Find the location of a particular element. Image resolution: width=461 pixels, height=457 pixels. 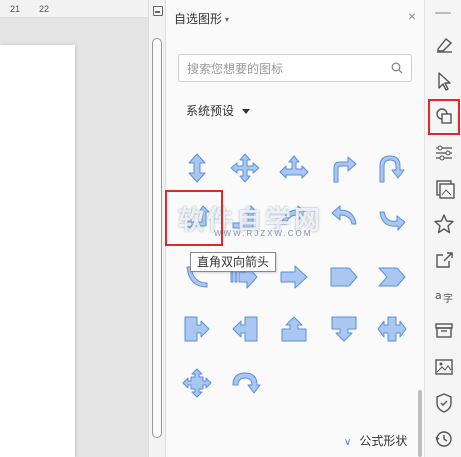

circular-arrow-icon is located at coordinates (245, 383).